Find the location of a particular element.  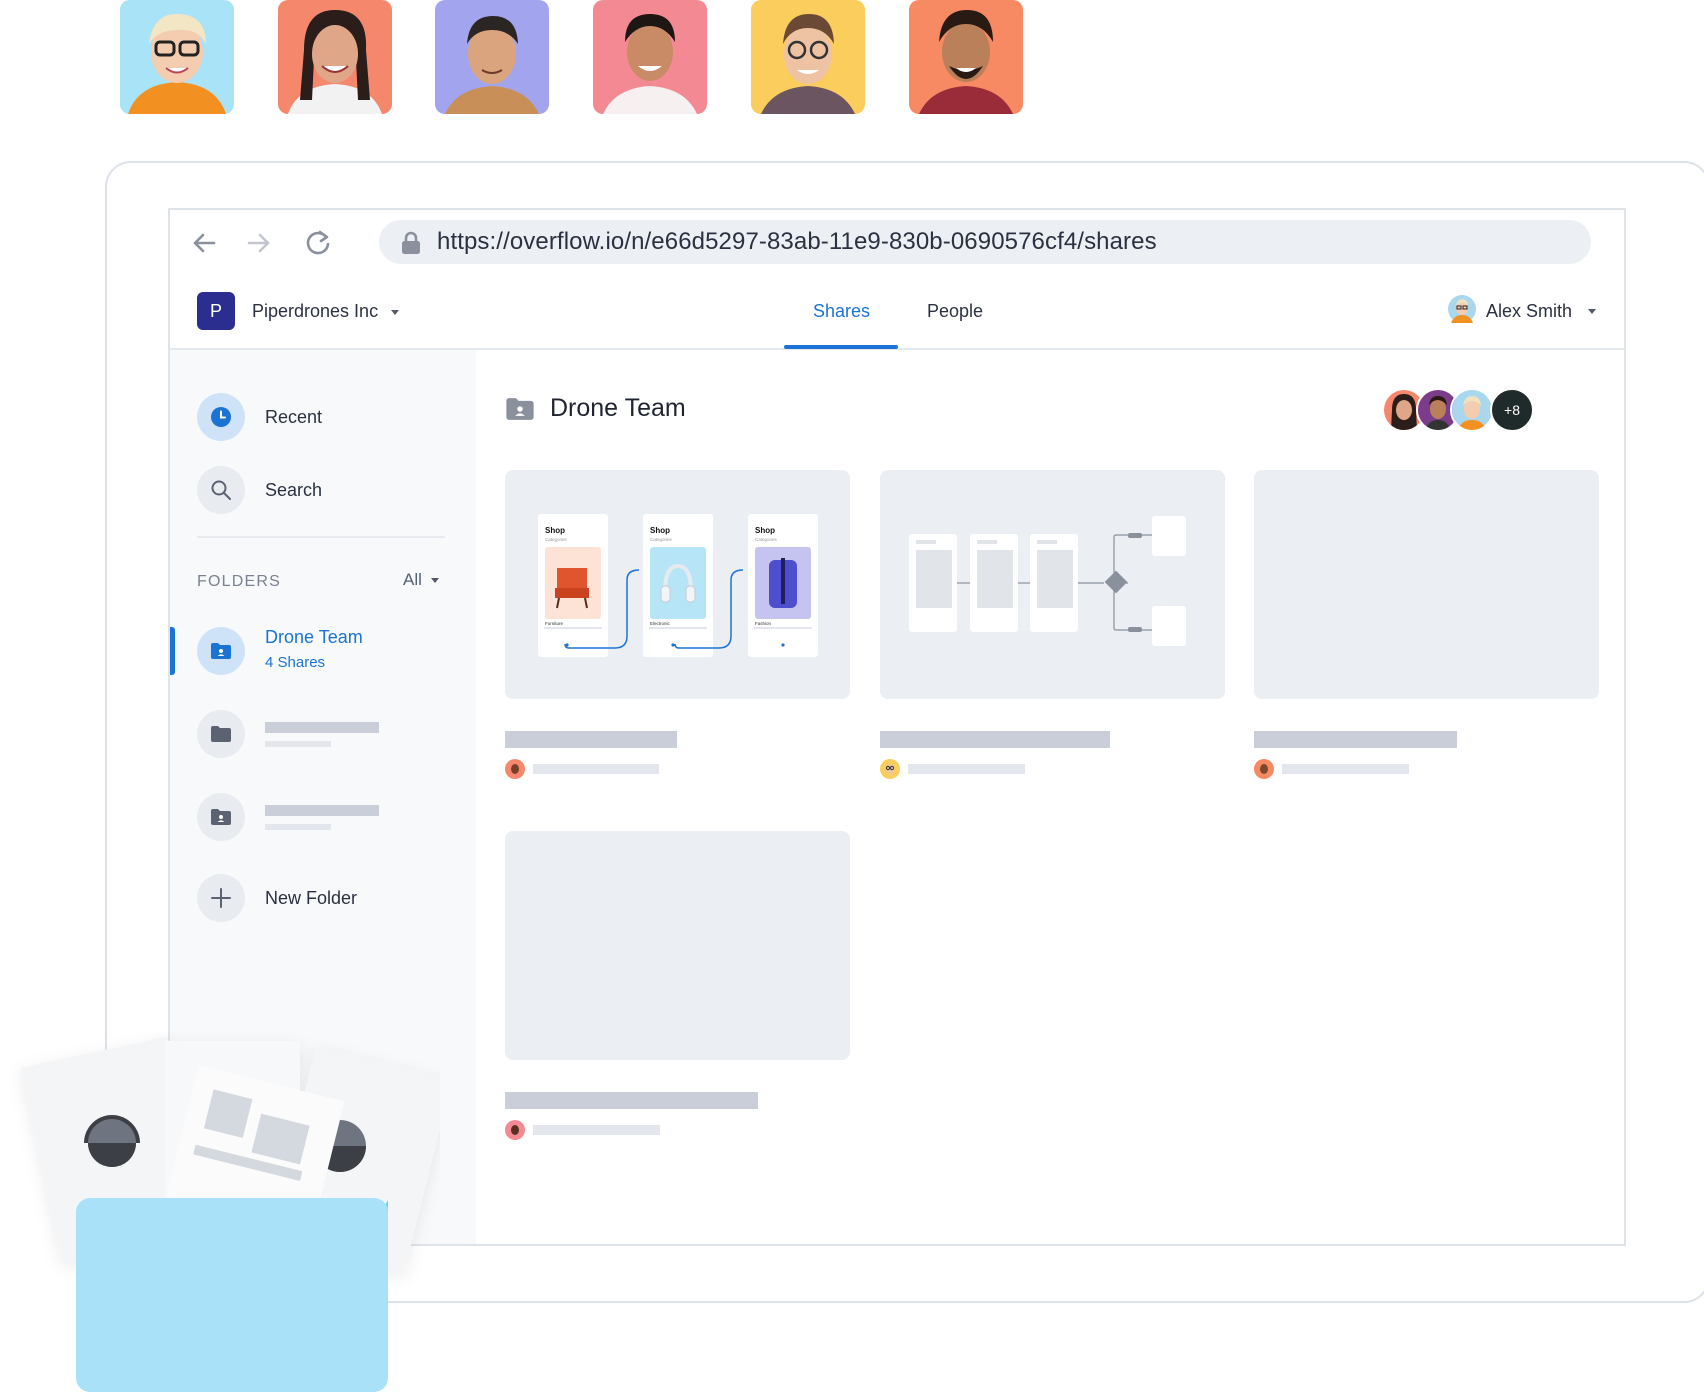

user-avatar is located at coordinates (1461, 311).